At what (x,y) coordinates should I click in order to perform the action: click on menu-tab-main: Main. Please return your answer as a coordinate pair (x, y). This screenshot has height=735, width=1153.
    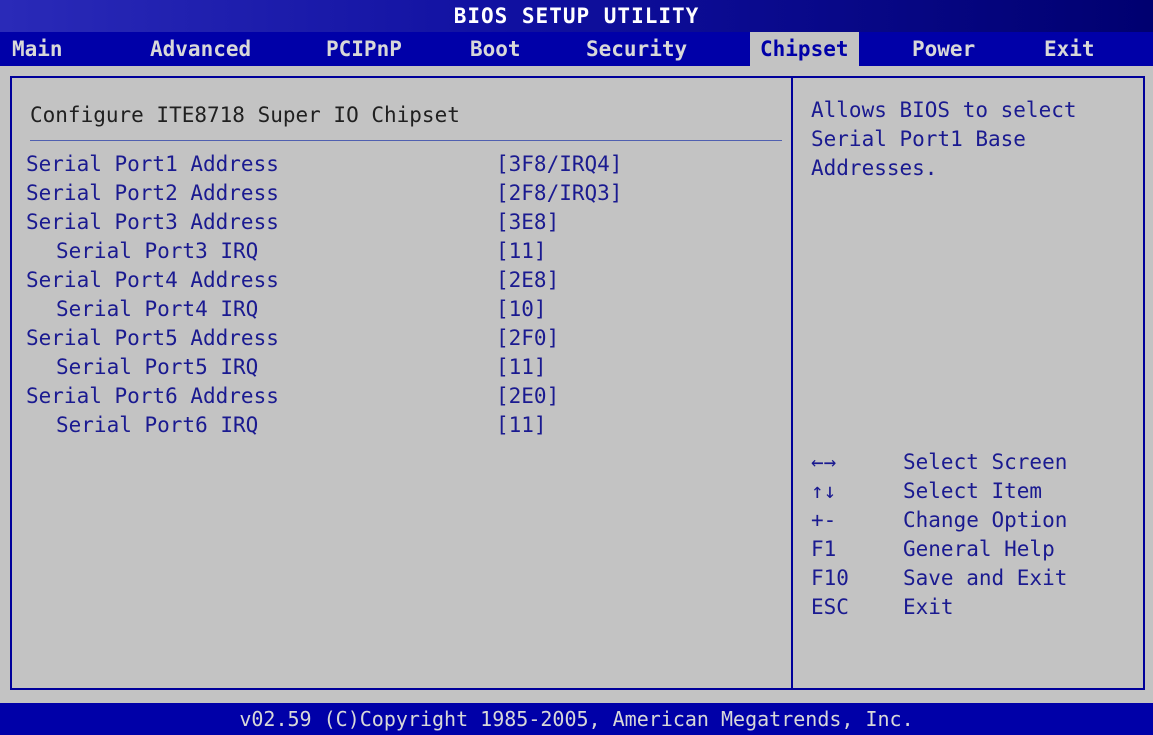
    Looking at the image, I should click on (37, 49).